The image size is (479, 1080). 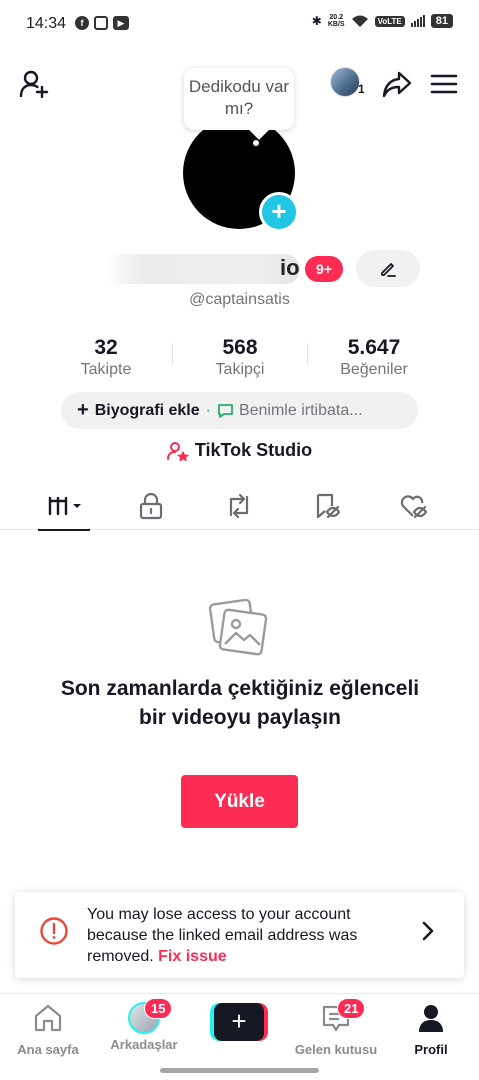 I want to click on nav-friends: Arkadaşlar, so click(x=144, y=1023).